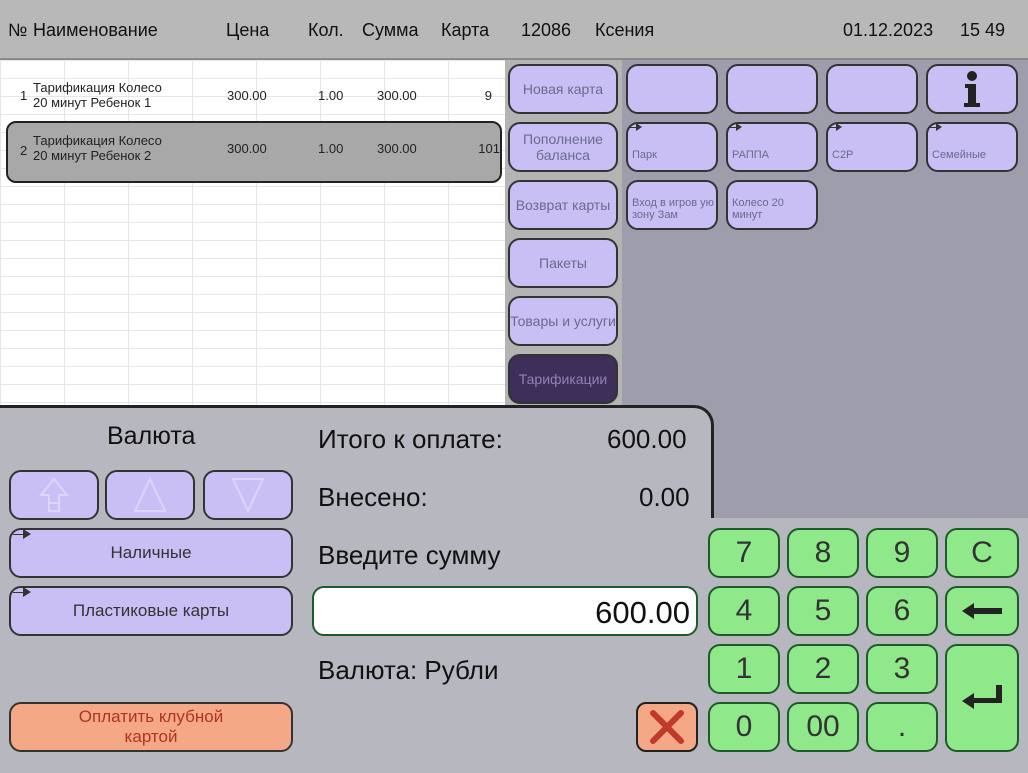  Describe the element at coordinates (972, 147) in the screenshot. I see `family-tile: Семейные` at that location.